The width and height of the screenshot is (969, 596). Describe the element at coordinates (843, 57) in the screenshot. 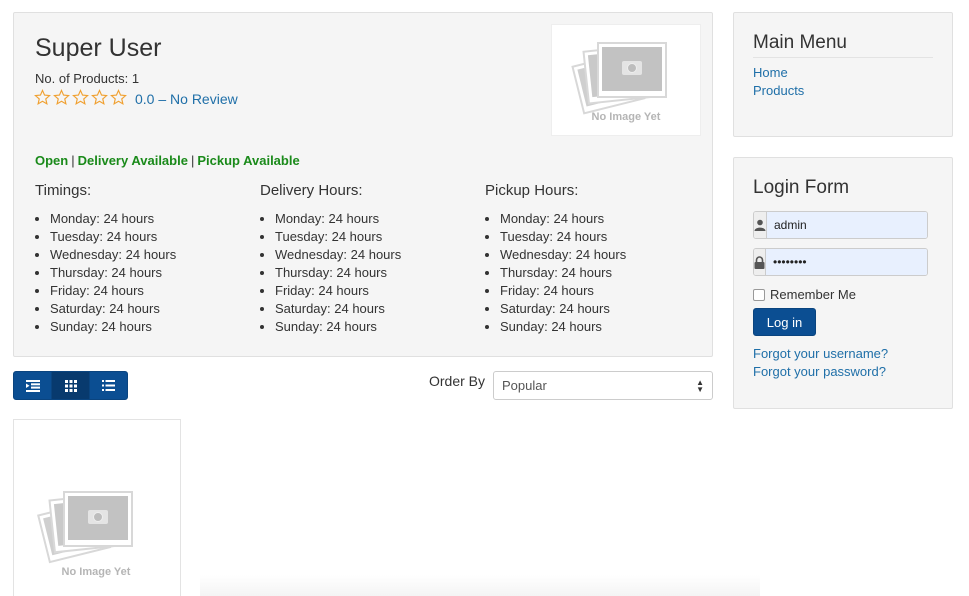

I see `divider` at that location.